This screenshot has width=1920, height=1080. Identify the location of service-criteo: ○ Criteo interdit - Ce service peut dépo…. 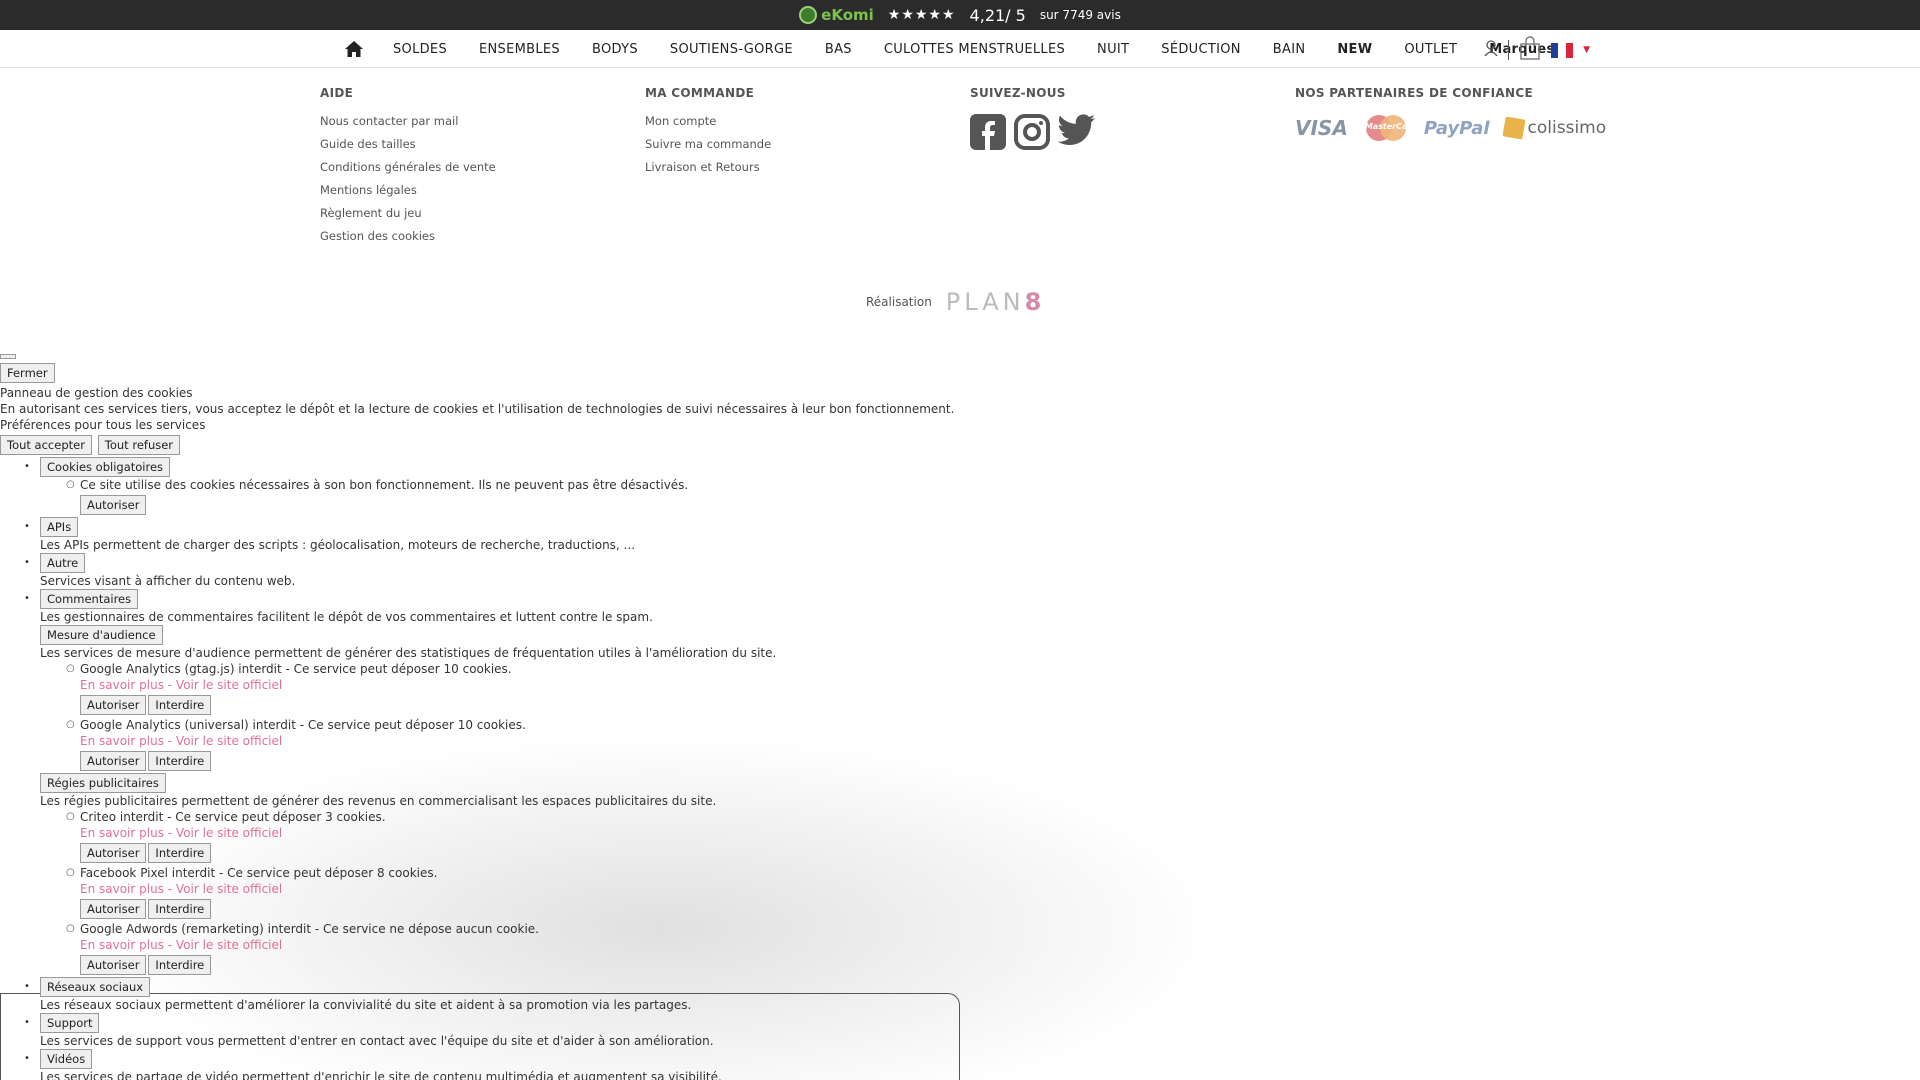
(583, 836).